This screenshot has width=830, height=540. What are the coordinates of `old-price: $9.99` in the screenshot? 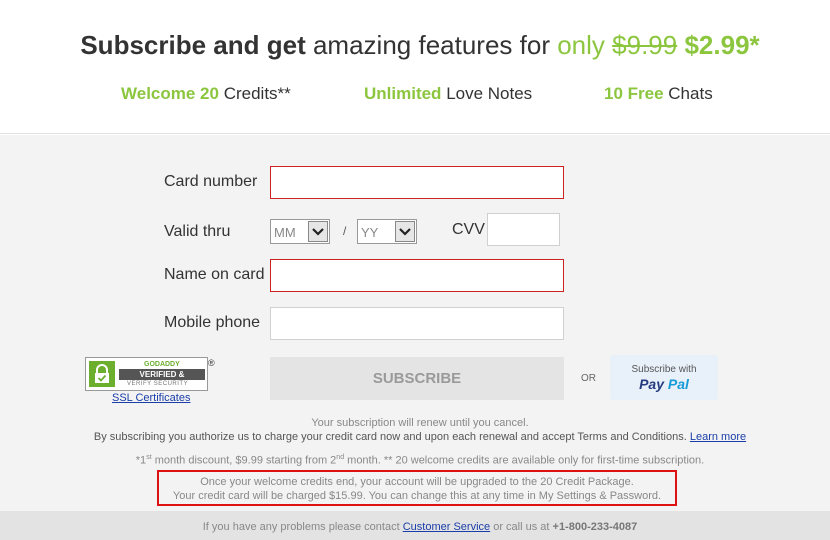 It's located at (645, 45).